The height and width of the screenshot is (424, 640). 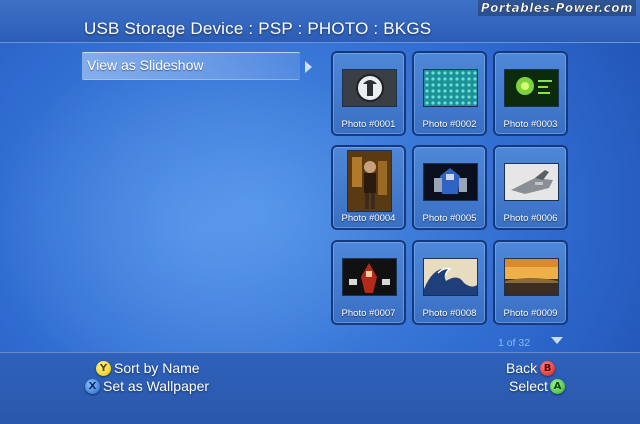 I want to click on photo-caption: Photo #0005, so click(x=449, y=218).